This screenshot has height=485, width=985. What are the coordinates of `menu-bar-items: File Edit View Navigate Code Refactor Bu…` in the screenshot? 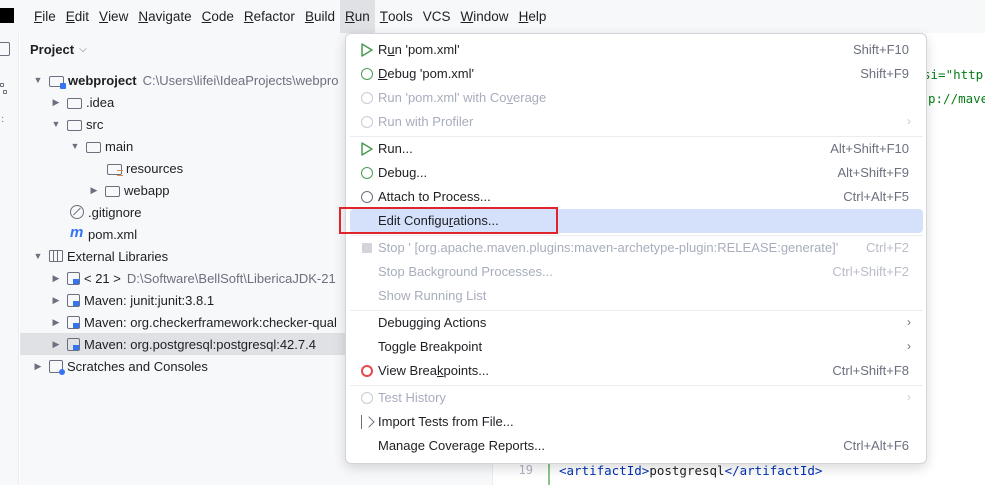 It's located at (290, 16).